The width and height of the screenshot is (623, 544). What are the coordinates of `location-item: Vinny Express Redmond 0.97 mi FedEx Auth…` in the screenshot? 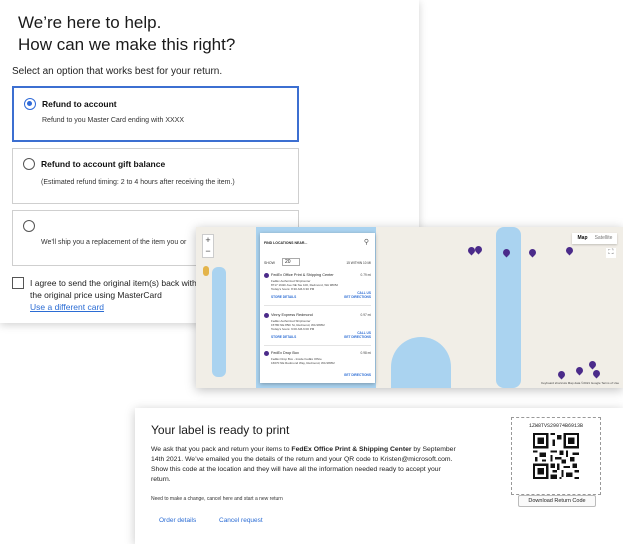 It's located at (317, 329).